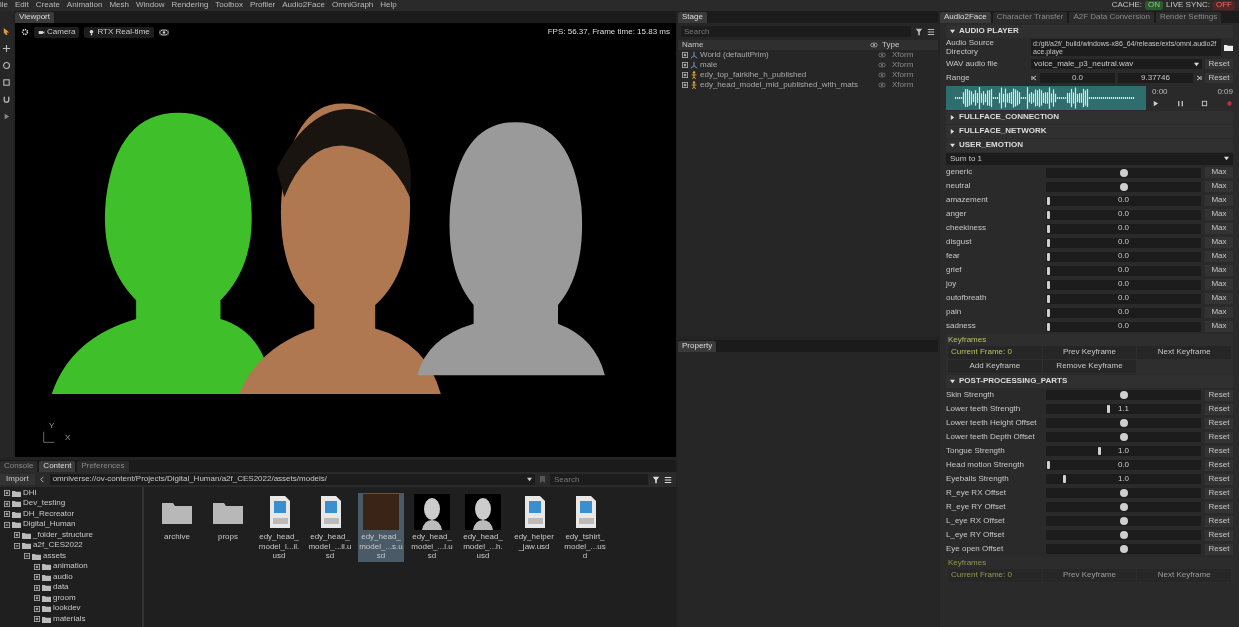  What do you see at coordinates (330, 527) in the screenshot?
I see `file-item: edy_head_model_...il.usd` at bounding box center [330, 527].